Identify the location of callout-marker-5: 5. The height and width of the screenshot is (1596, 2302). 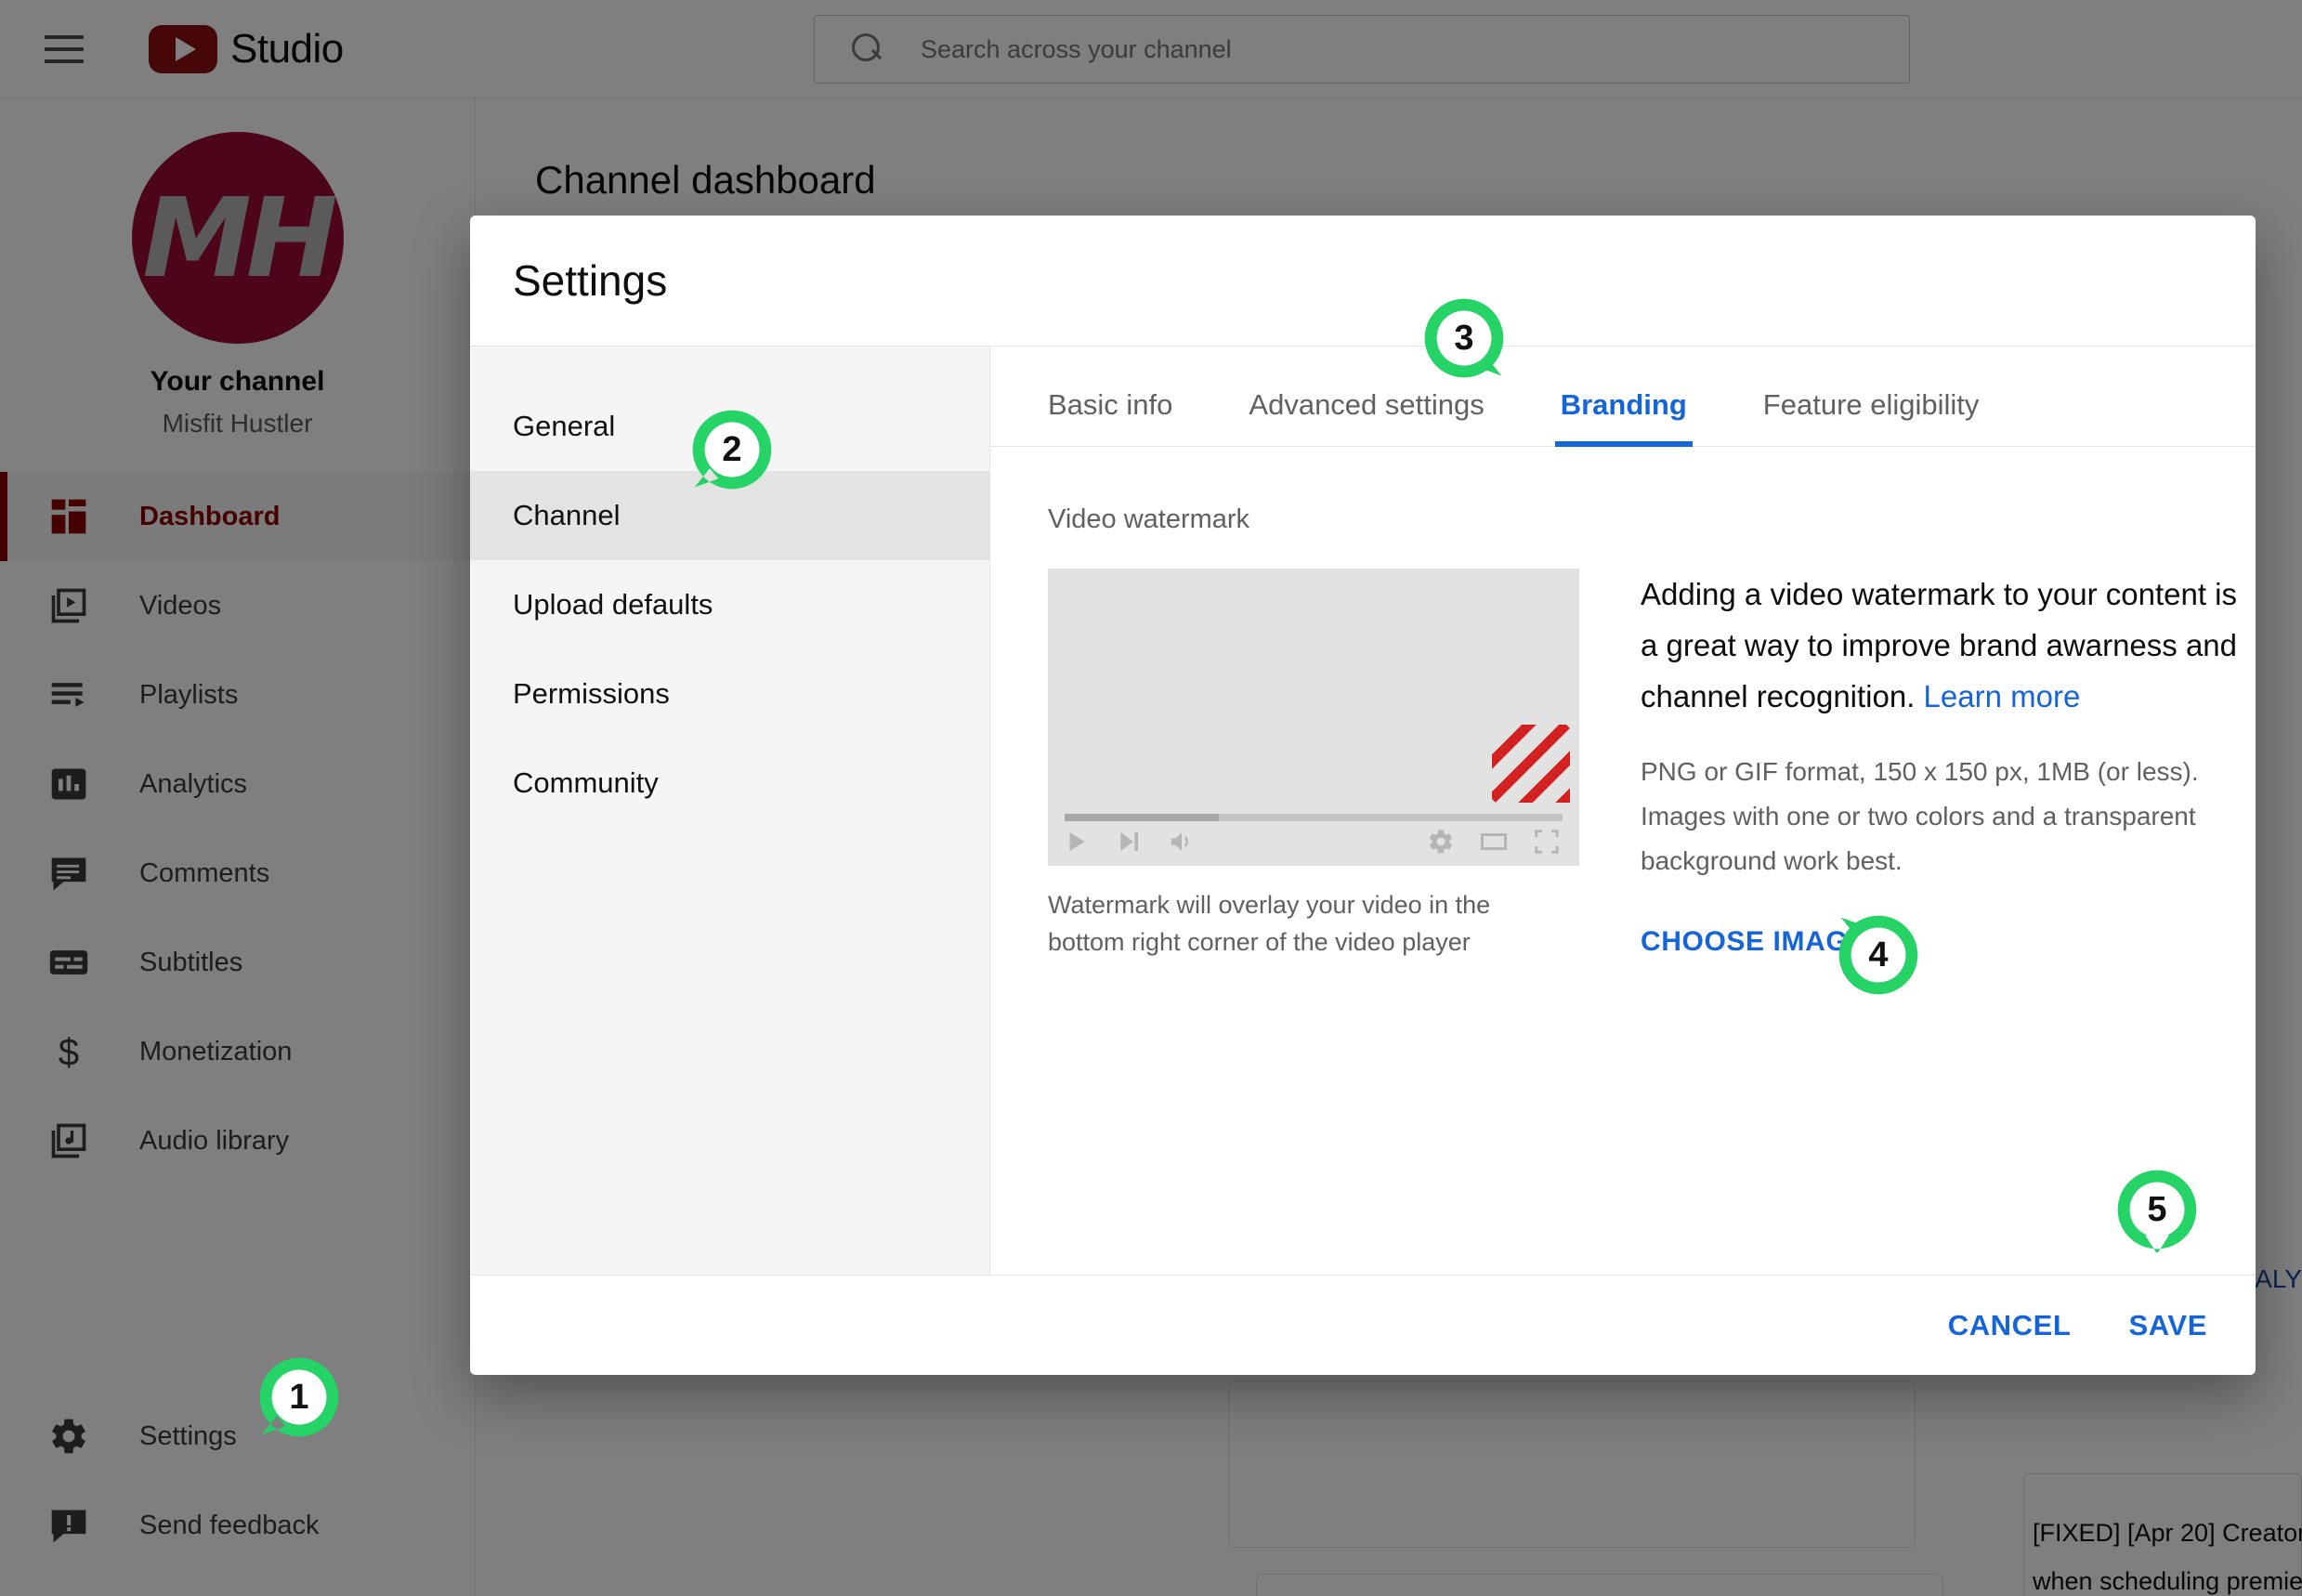
(2157, 1210).